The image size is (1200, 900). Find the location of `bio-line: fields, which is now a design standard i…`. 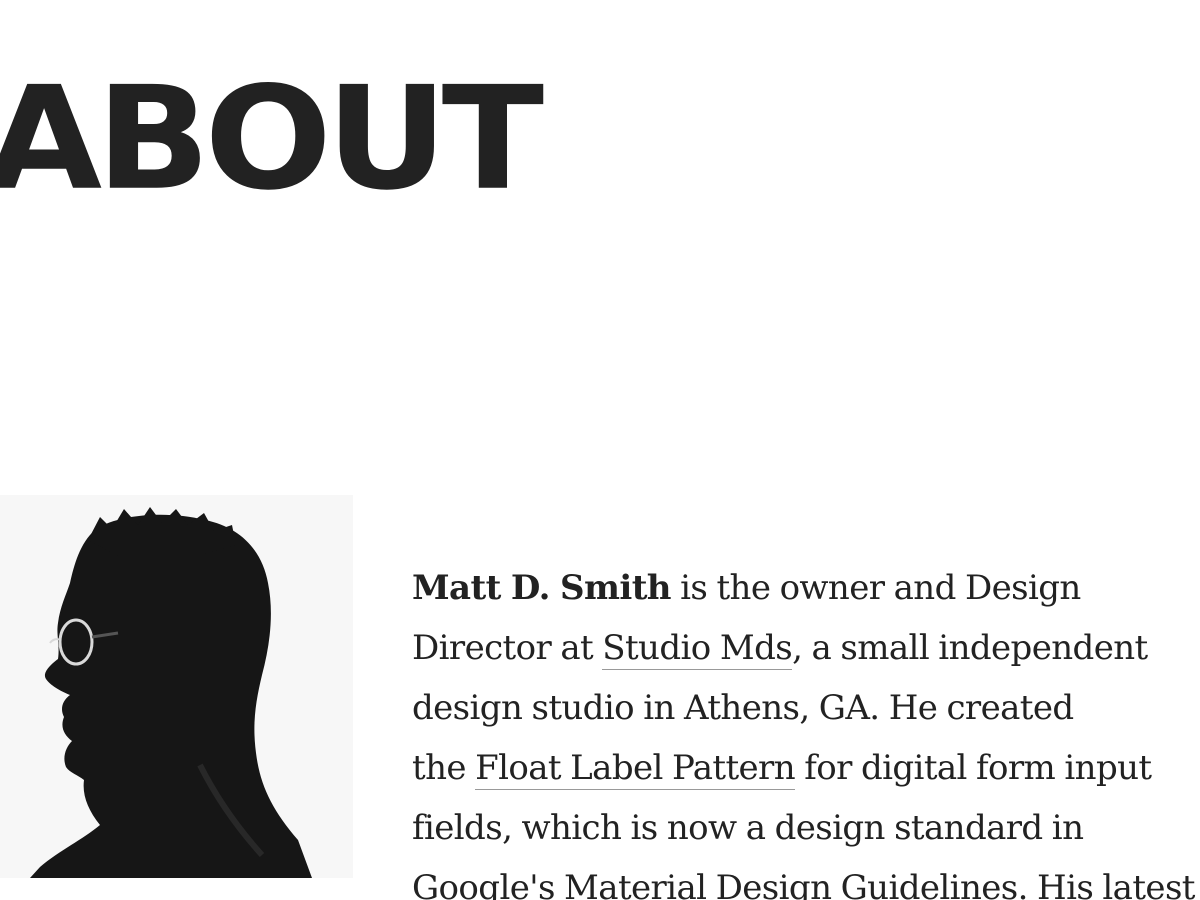

bio-line: fields, which is now a design standard i… is located at coordinates (748, 828).